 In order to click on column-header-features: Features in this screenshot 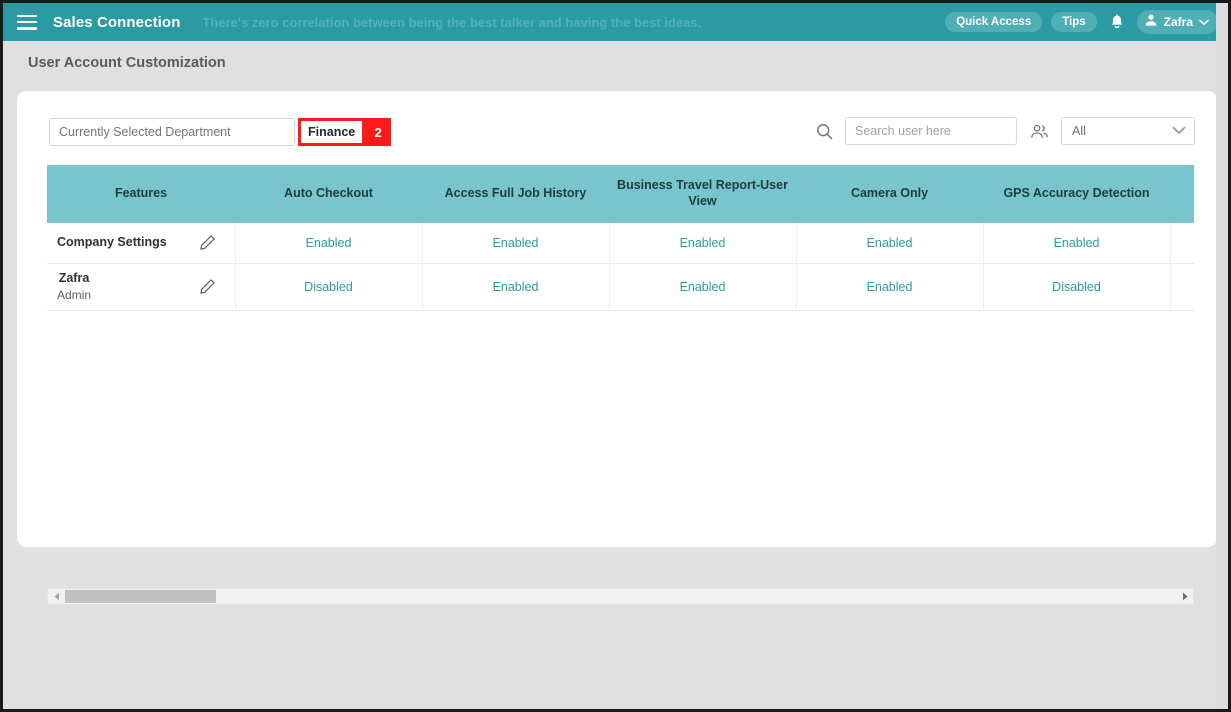, I will do `click(141, 194)`.